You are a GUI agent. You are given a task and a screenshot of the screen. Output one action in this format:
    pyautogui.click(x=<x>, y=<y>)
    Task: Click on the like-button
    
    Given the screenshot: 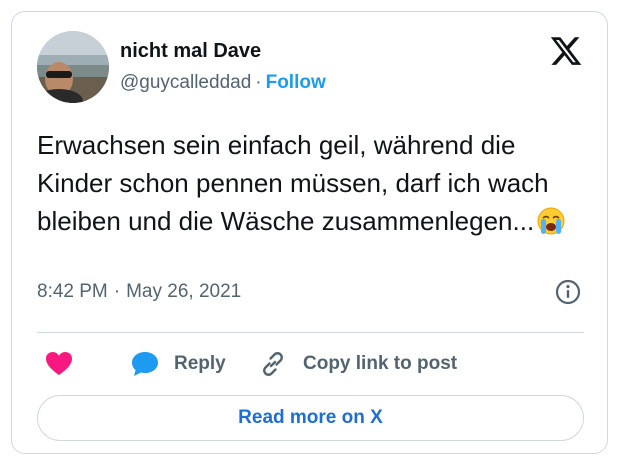 What is the action you would take?
    pyautogui.click(x=59, y=364)
    